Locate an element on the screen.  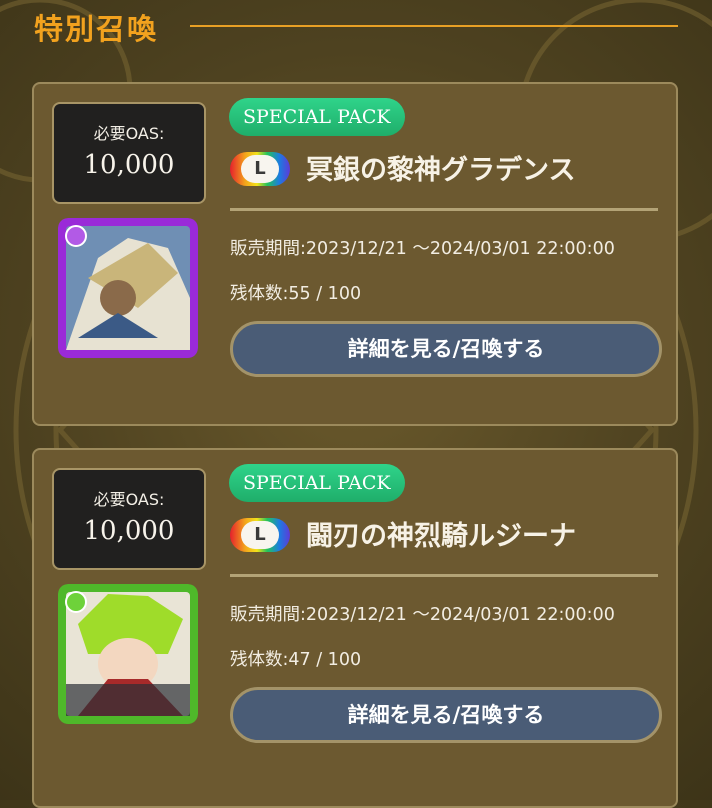
remaining-count: 残体数:47 / 100 is located at coordinates (296, 660).